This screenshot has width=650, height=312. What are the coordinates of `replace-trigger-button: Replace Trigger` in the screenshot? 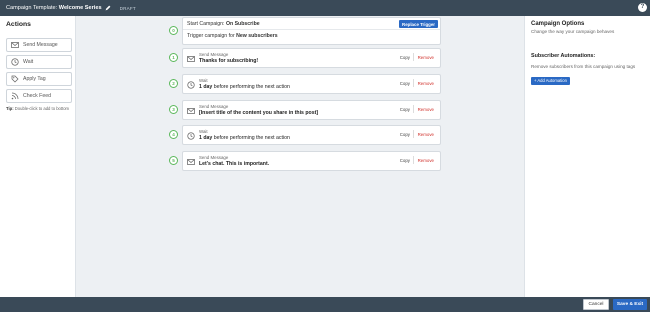 It's located at (418, 24).